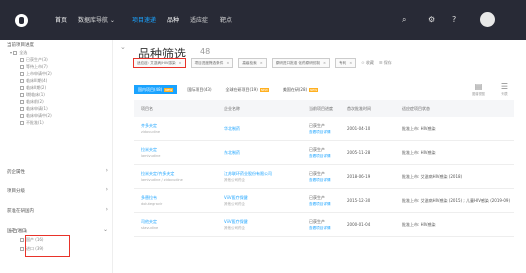 The image size is (526, 273). Describe the element at coordinates (156, 89) in the screenshot. I see `tab-domestic: 国内项目(48) NEW` at that location.